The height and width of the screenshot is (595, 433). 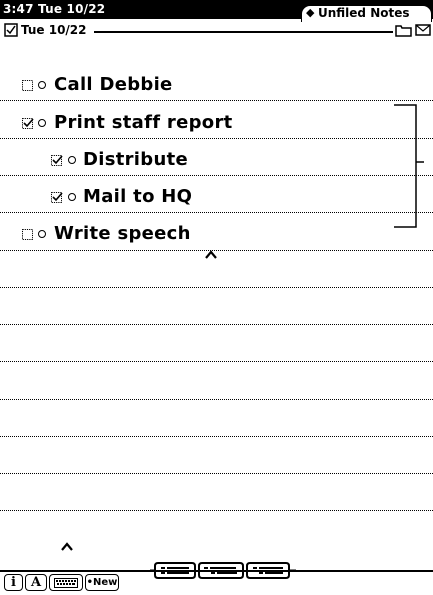 I want to click on checklist-item-text: Call Debbie, so click(x=113, y=84).